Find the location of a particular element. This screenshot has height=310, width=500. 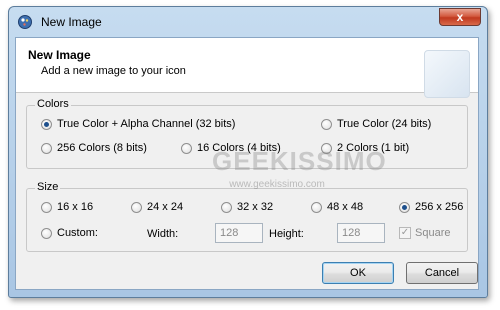

ok-button: OK is located at coordinates (358, 273).